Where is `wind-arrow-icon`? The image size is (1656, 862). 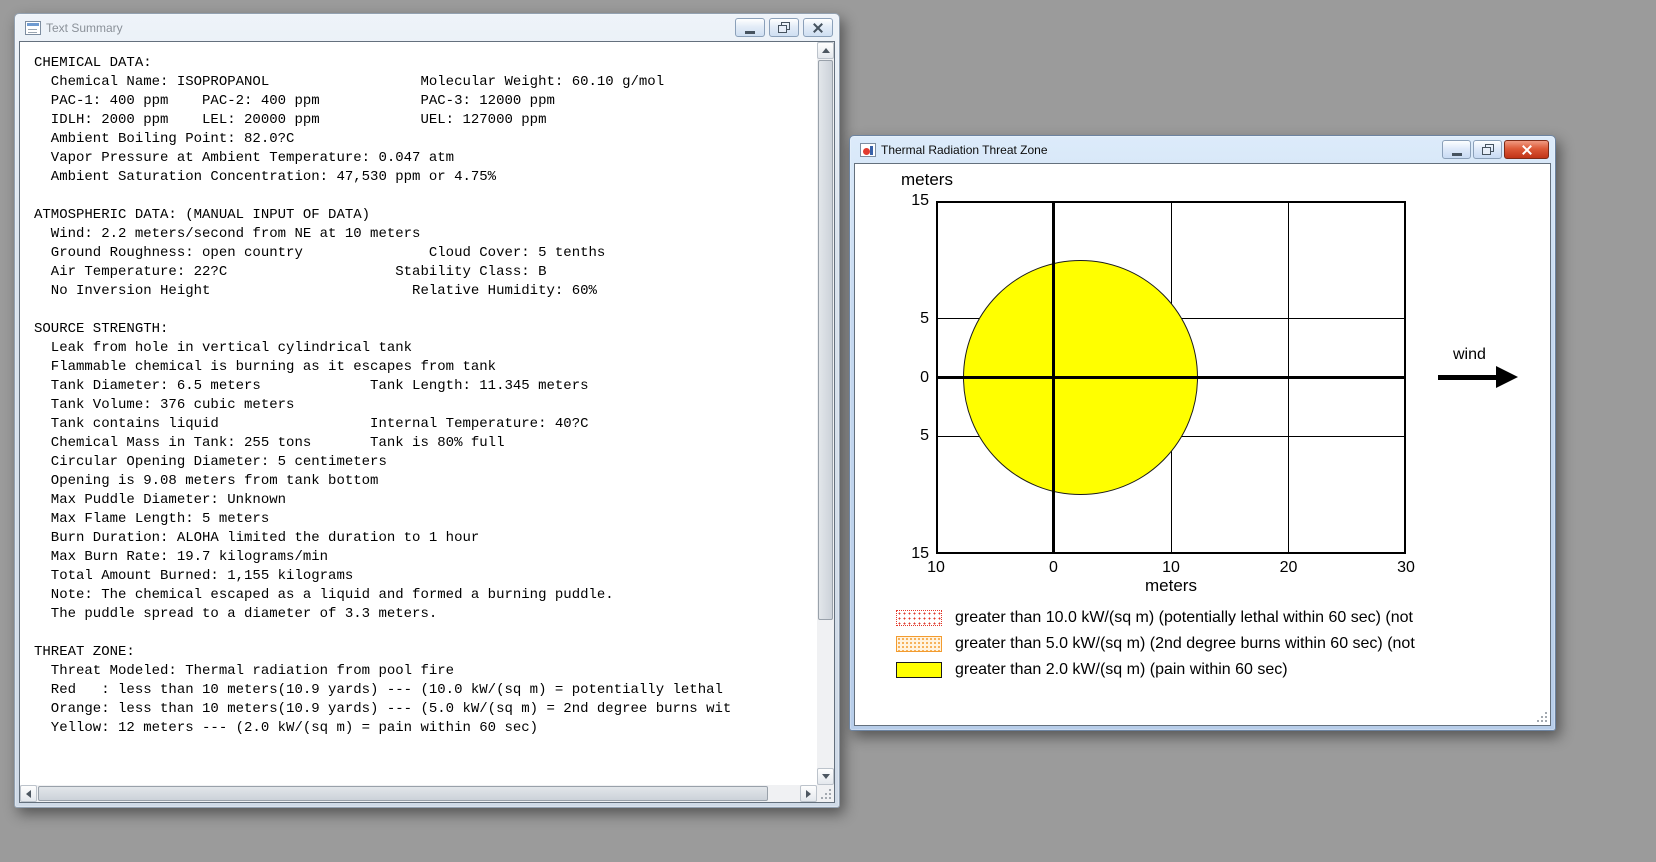 wind-arrow-icon is located at coordinates (1480, 377).